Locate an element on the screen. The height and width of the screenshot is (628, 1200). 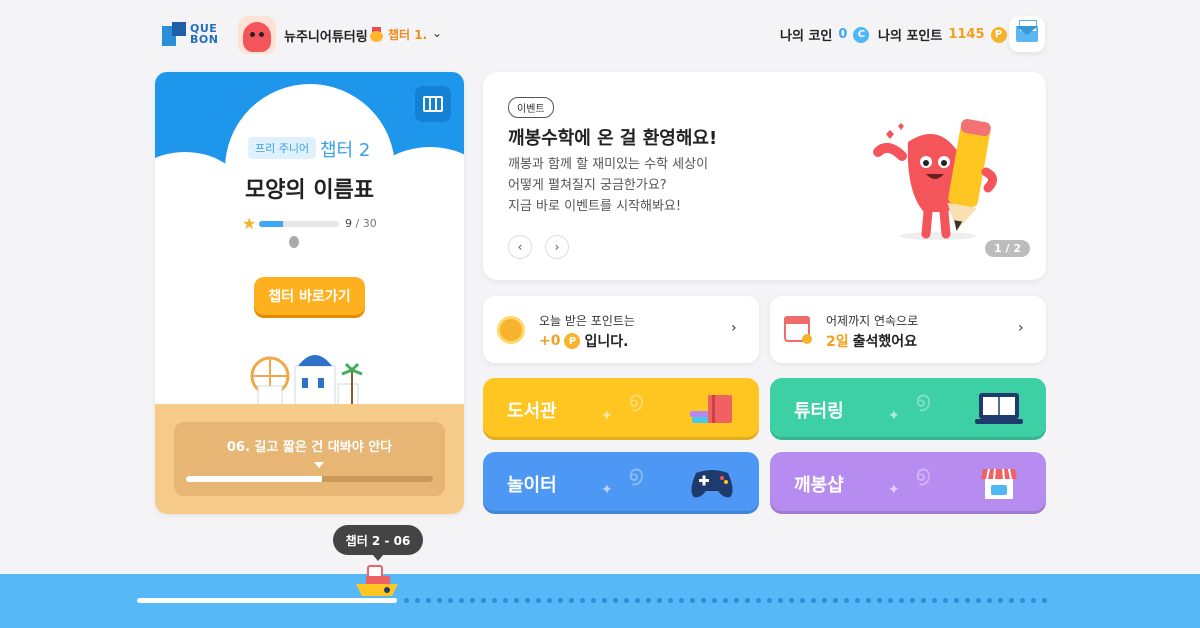
today-points-card: 오늘 받은 포인트는 +0 P 입니다. › is located at coordinates (621, 329).